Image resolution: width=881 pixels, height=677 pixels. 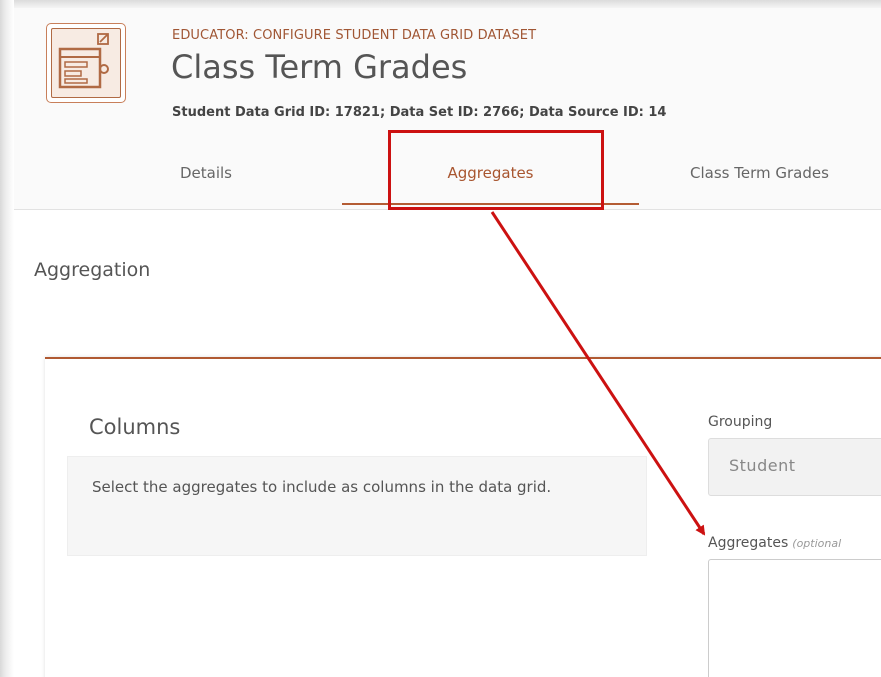 I want to click on columns-heading: Columns, so click(x=135, y=427).